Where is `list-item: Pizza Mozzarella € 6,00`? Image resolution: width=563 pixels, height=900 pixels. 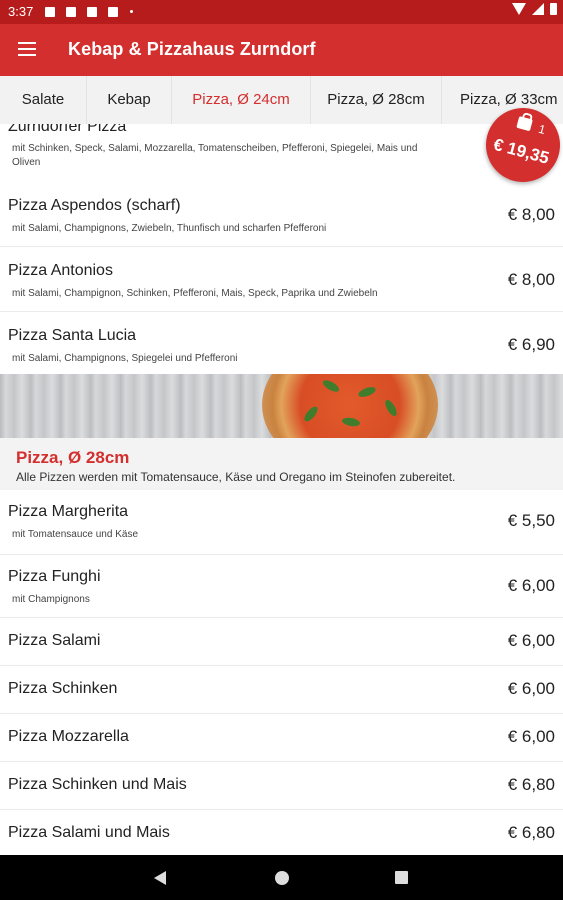 list-item: Pizza Mozzarella € 6,00 is located at coordinates (281, 738).